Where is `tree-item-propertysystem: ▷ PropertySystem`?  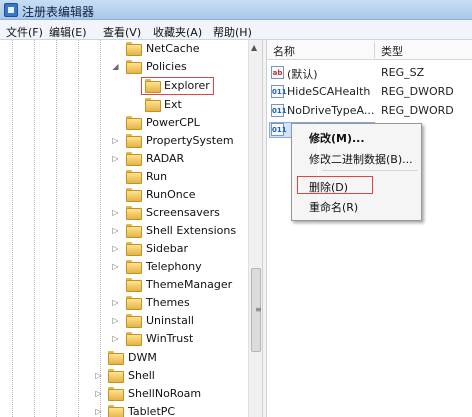 tree-item-propertysystem: ▷ PropertySystem is located at coordinates (124, 141).